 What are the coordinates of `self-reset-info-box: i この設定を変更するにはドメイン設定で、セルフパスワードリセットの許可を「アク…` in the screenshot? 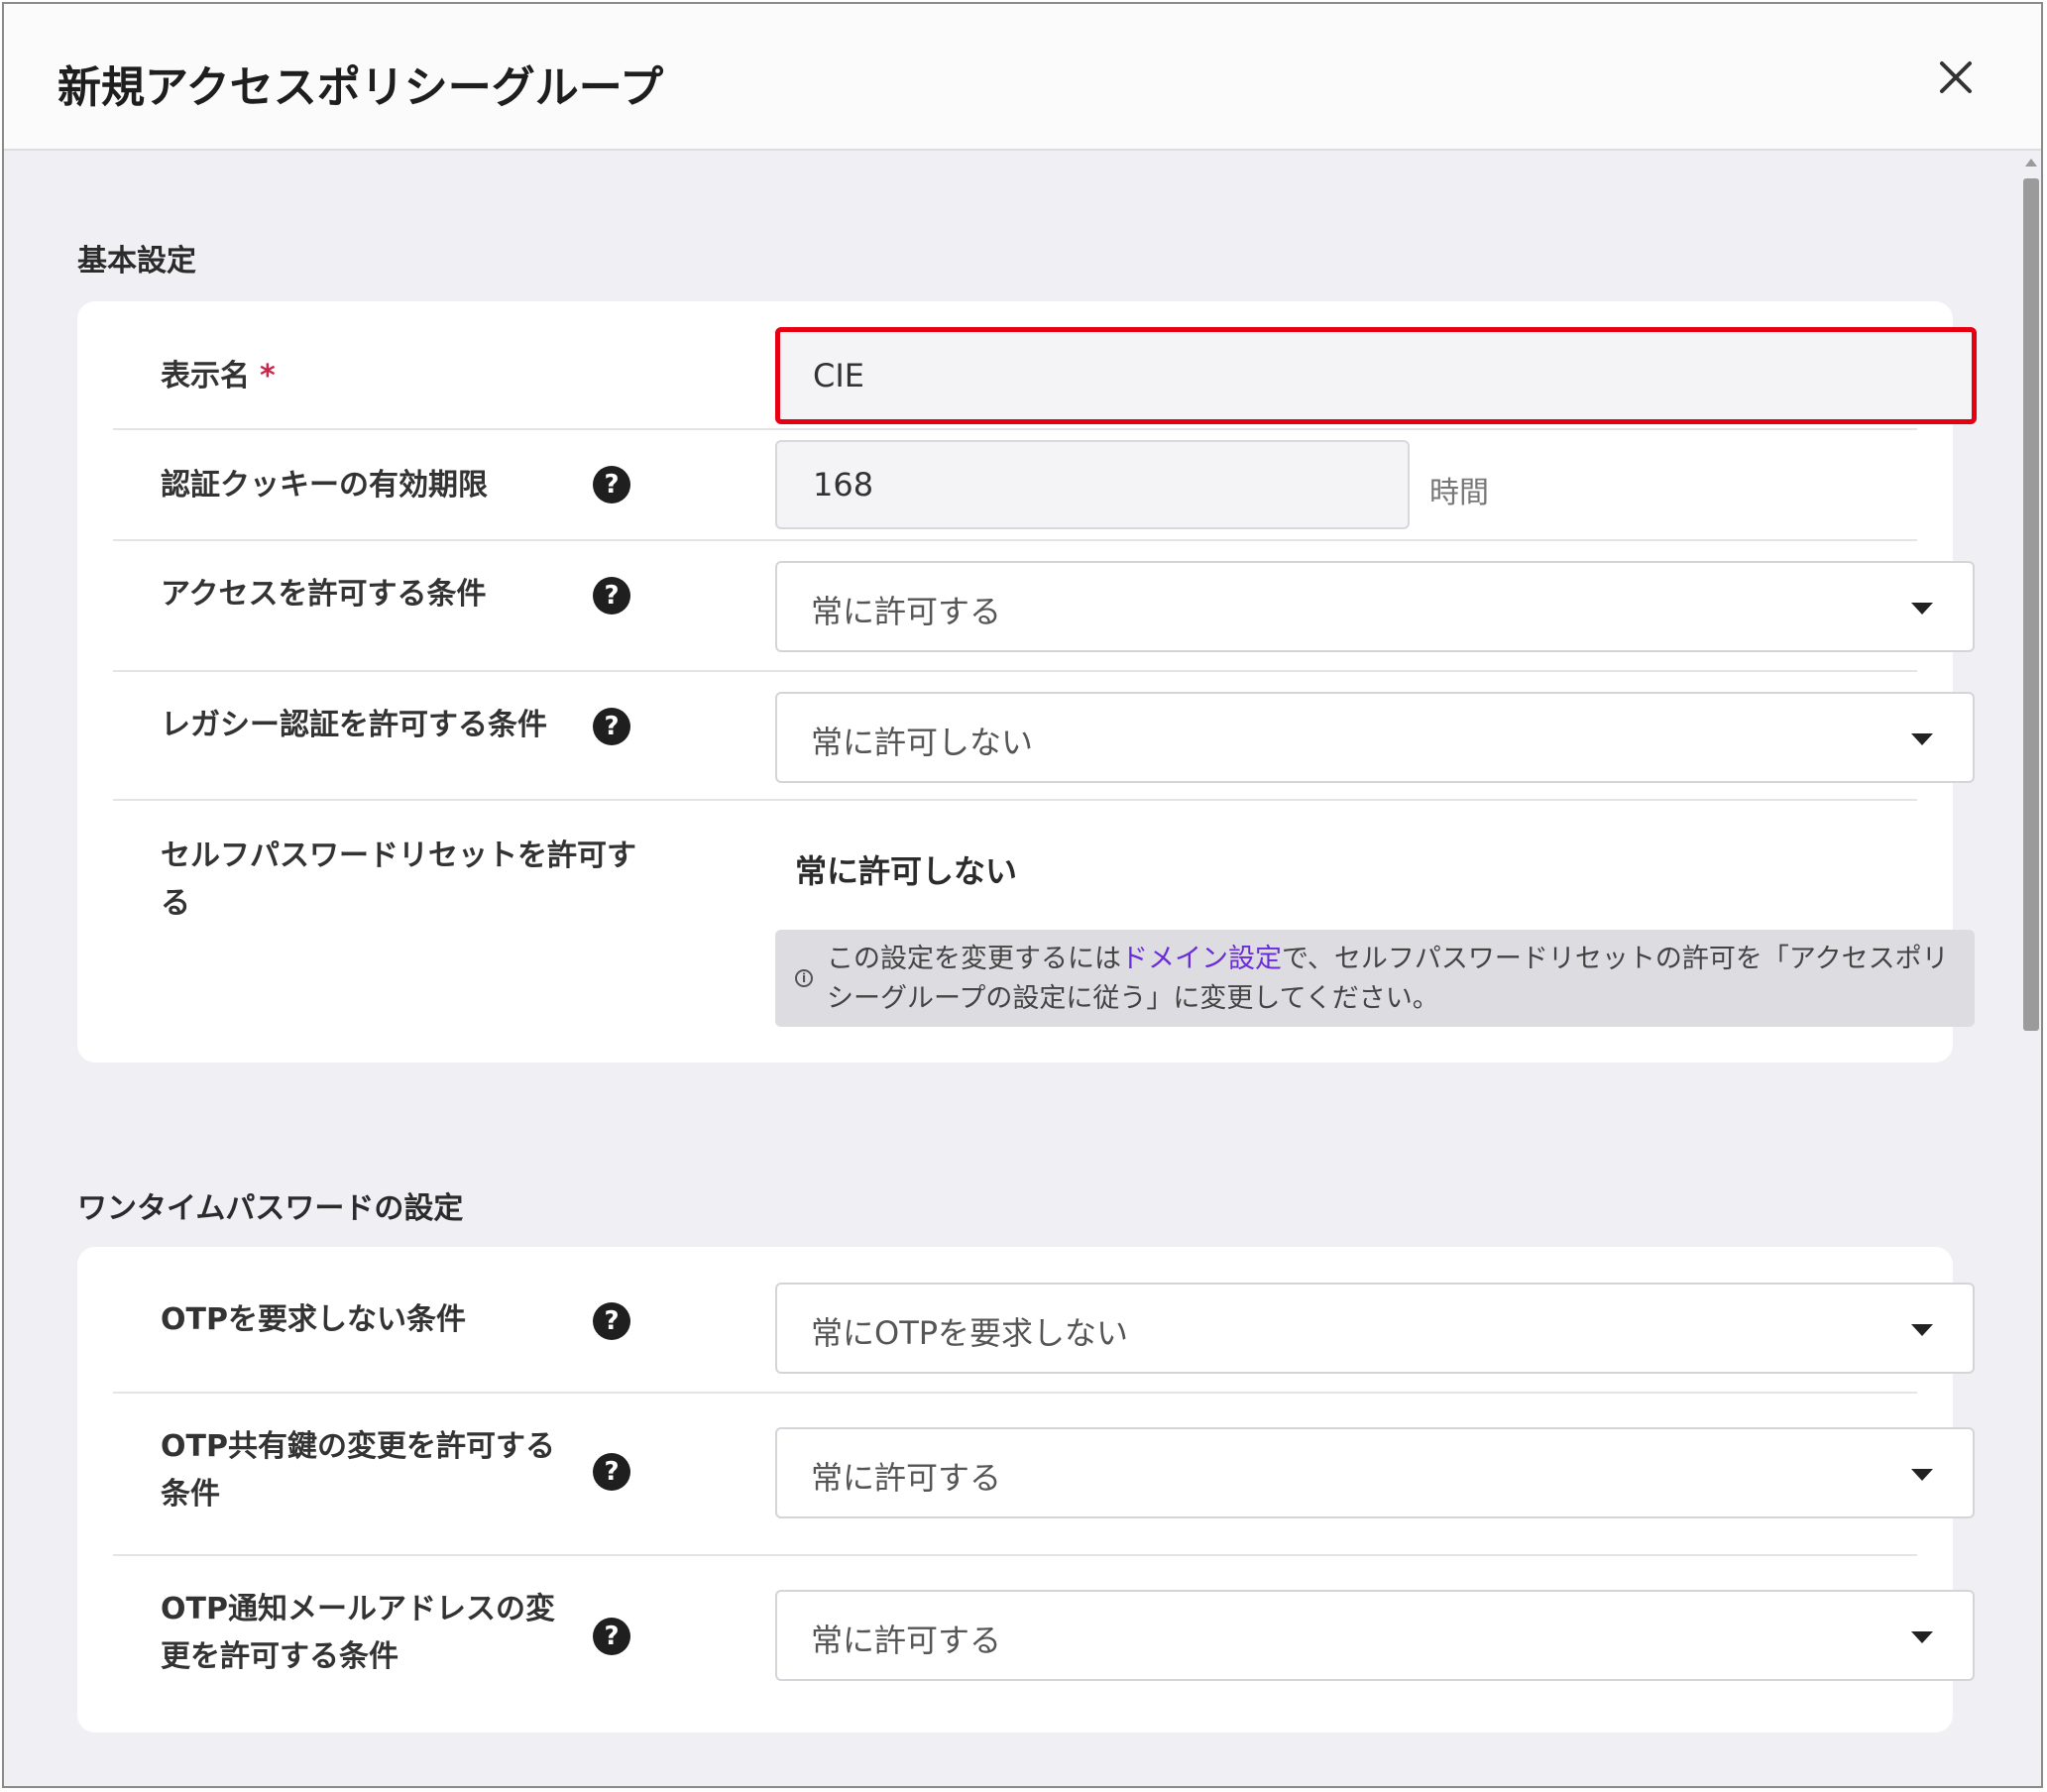 It's located at (1375, 978).